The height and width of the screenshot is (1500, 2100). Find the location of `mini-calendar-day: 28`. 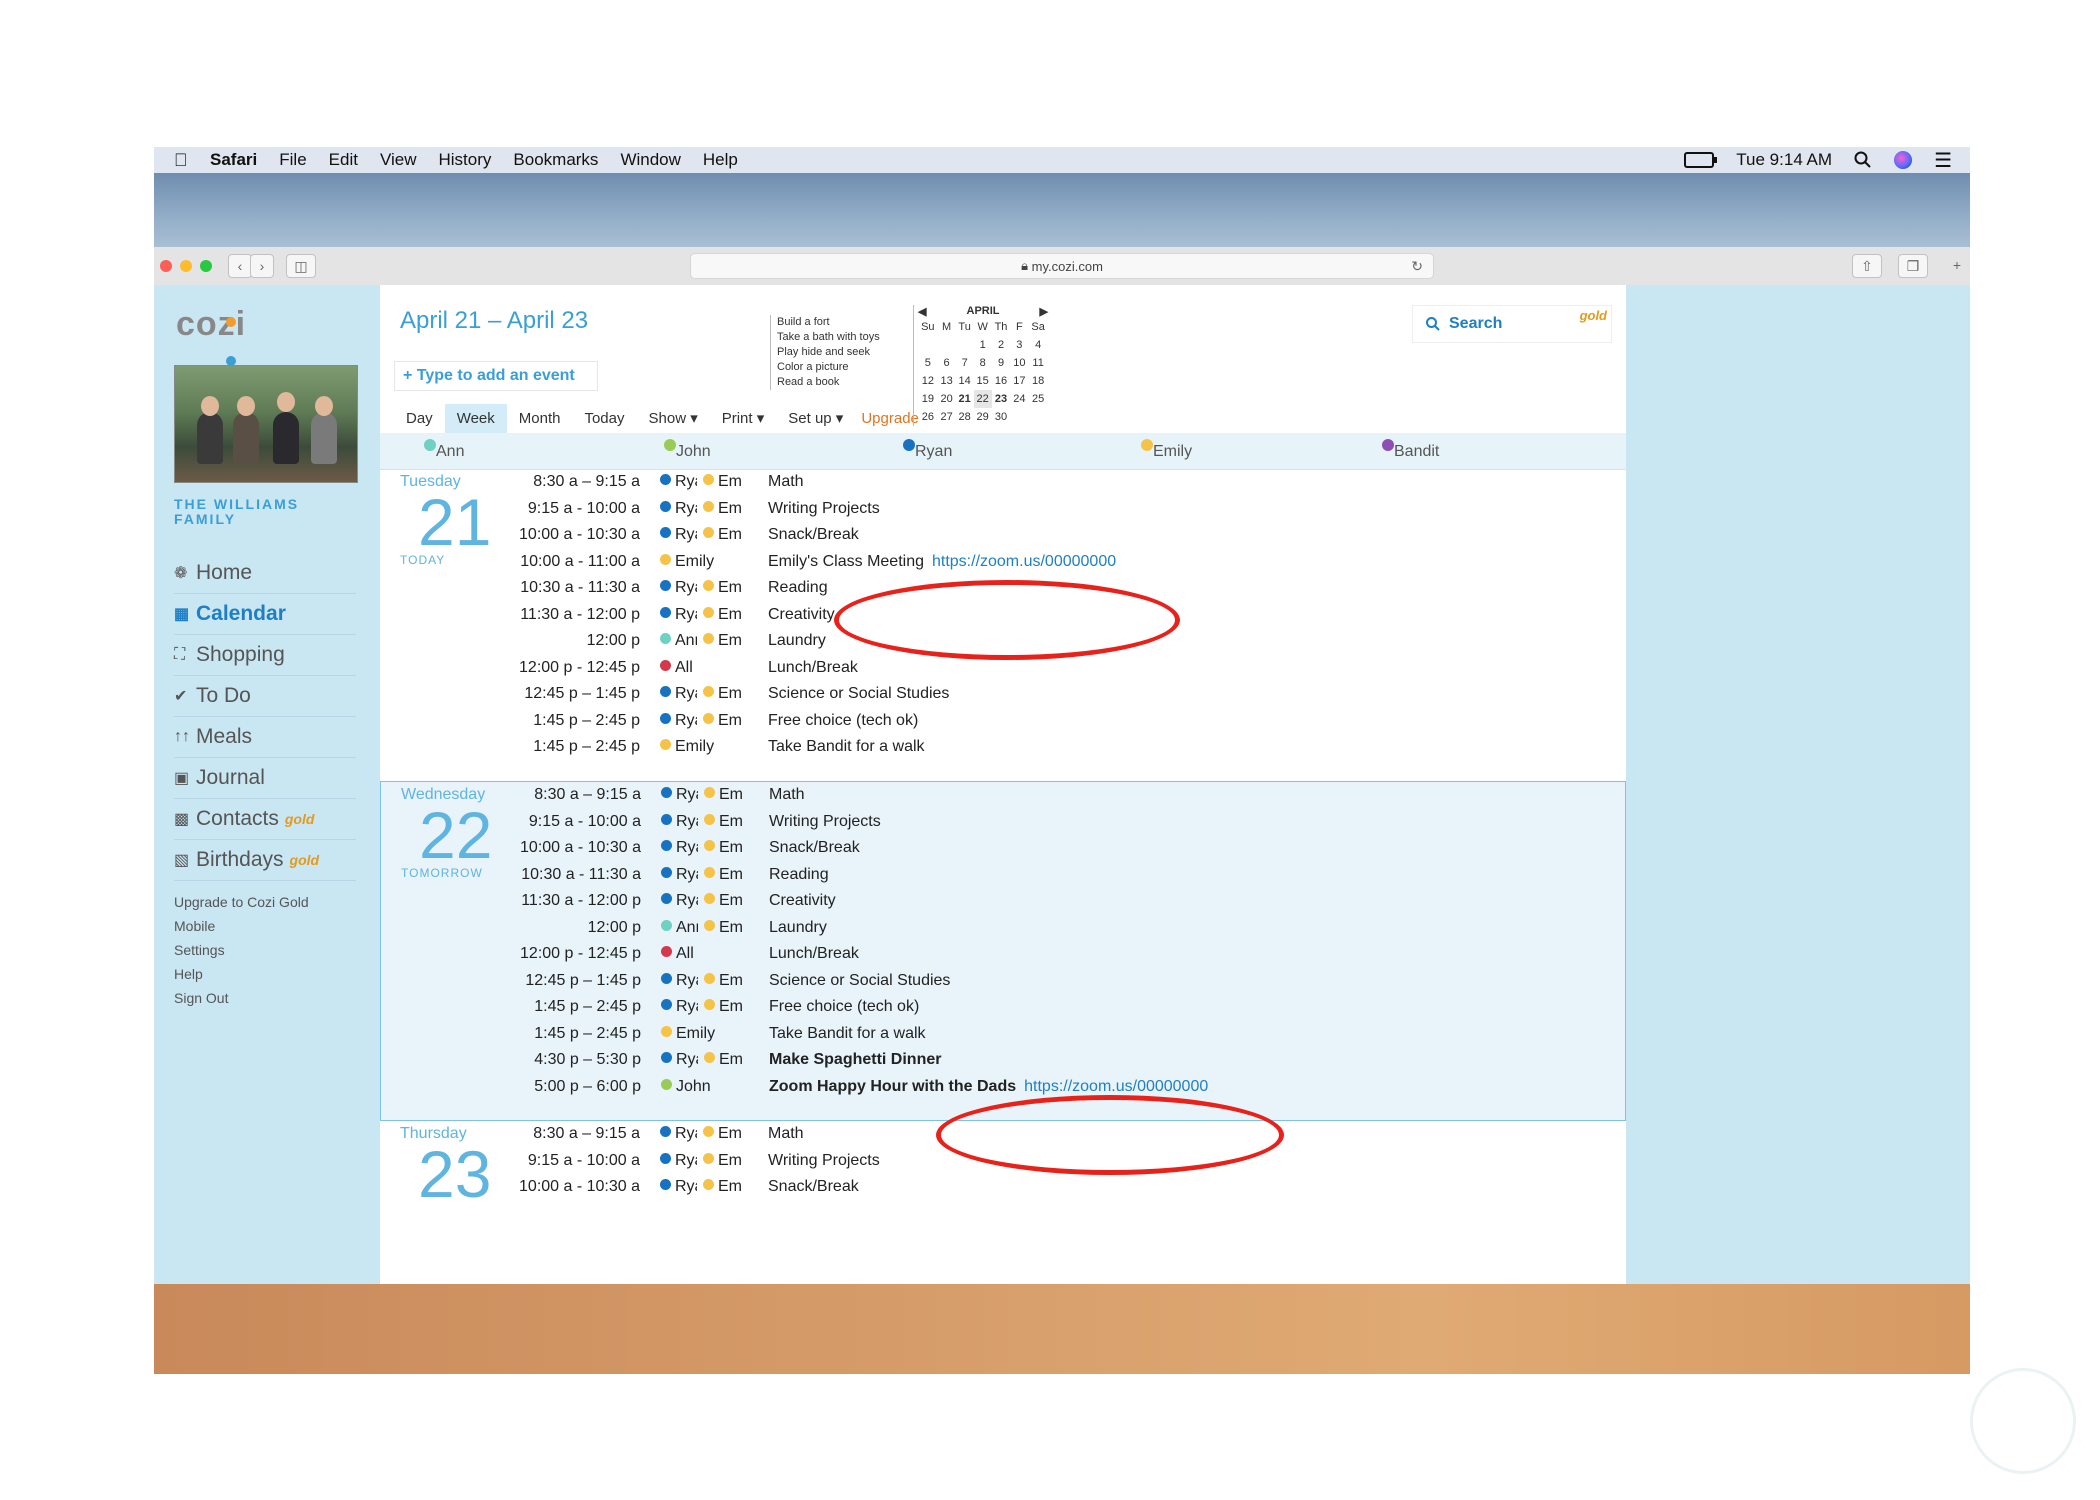

mini-calendar-day: 28 is located at coordinates (965, 417).